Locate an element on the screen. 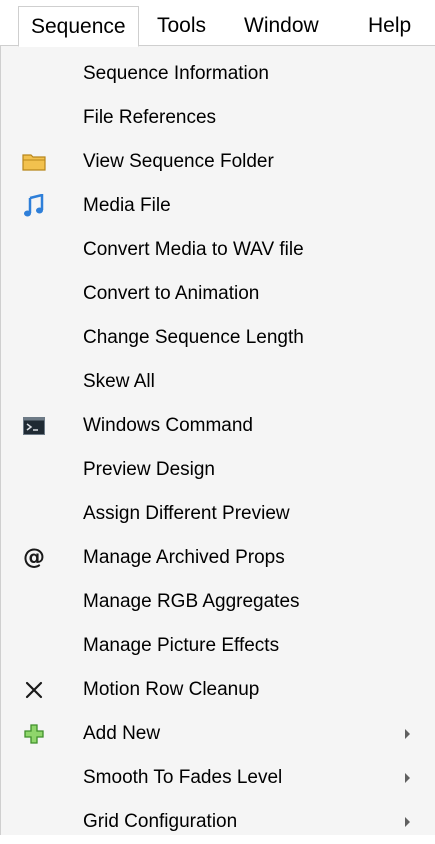 This screenshot has height=844, width=435. music-note-icon is located at coordinates (34, 206).